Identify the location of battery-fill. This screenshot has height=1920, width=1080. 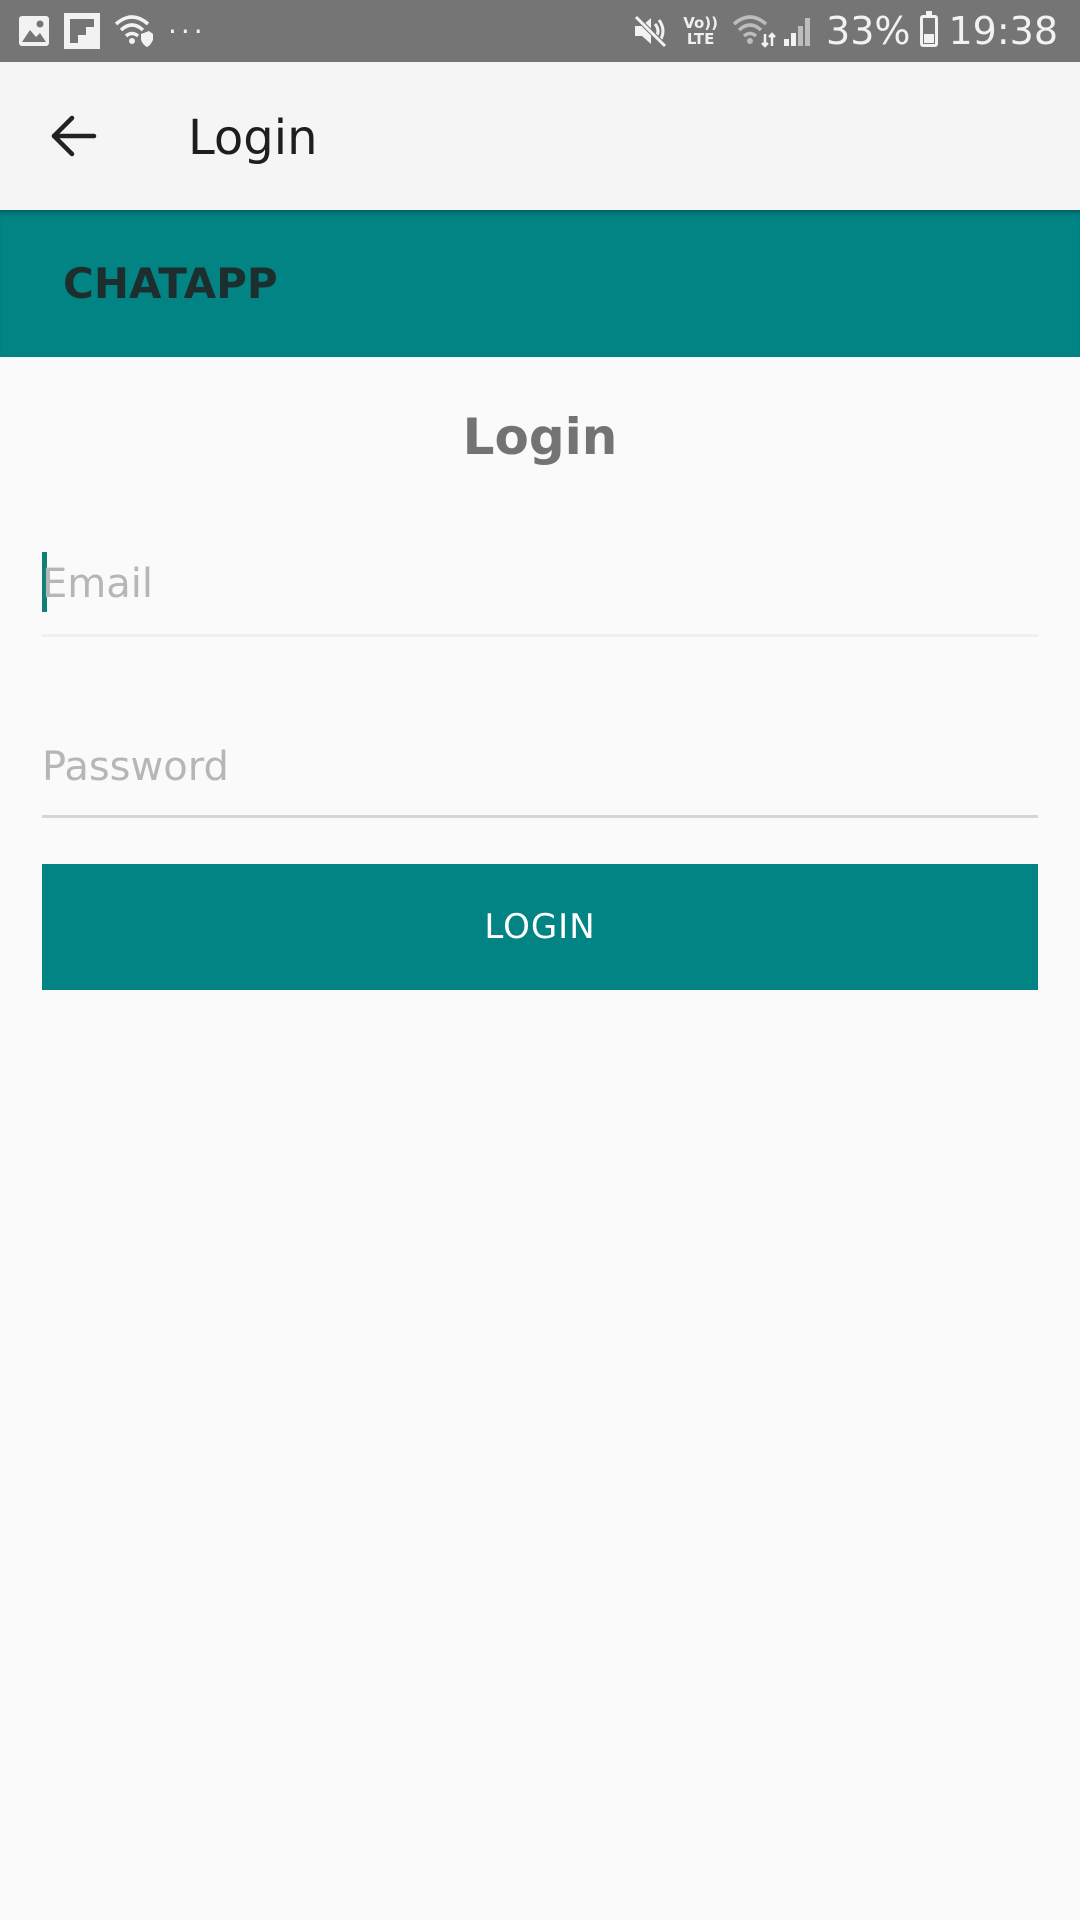
(929, 38).